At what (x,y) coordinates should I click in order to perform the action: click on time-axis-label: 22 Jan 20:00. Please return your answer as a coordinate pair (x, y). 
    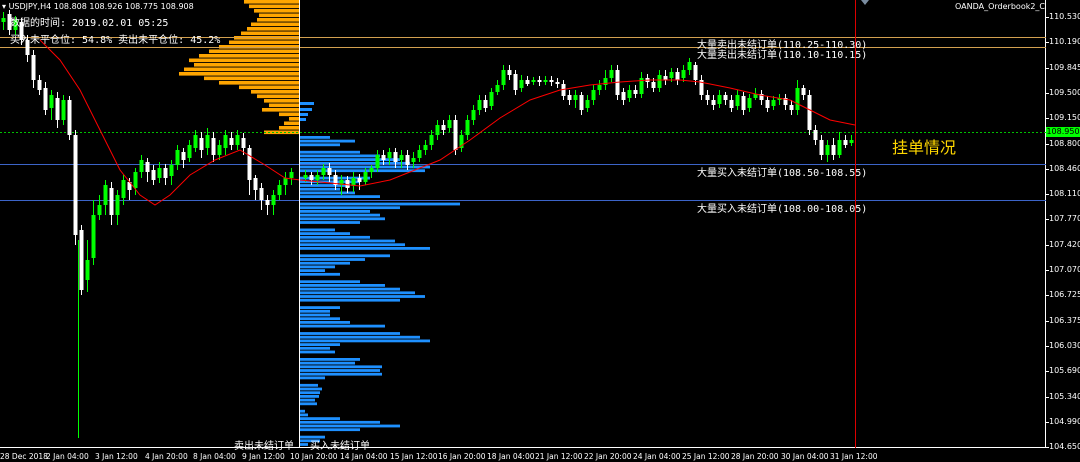
    Looking at the image, I should click on (608, 456).